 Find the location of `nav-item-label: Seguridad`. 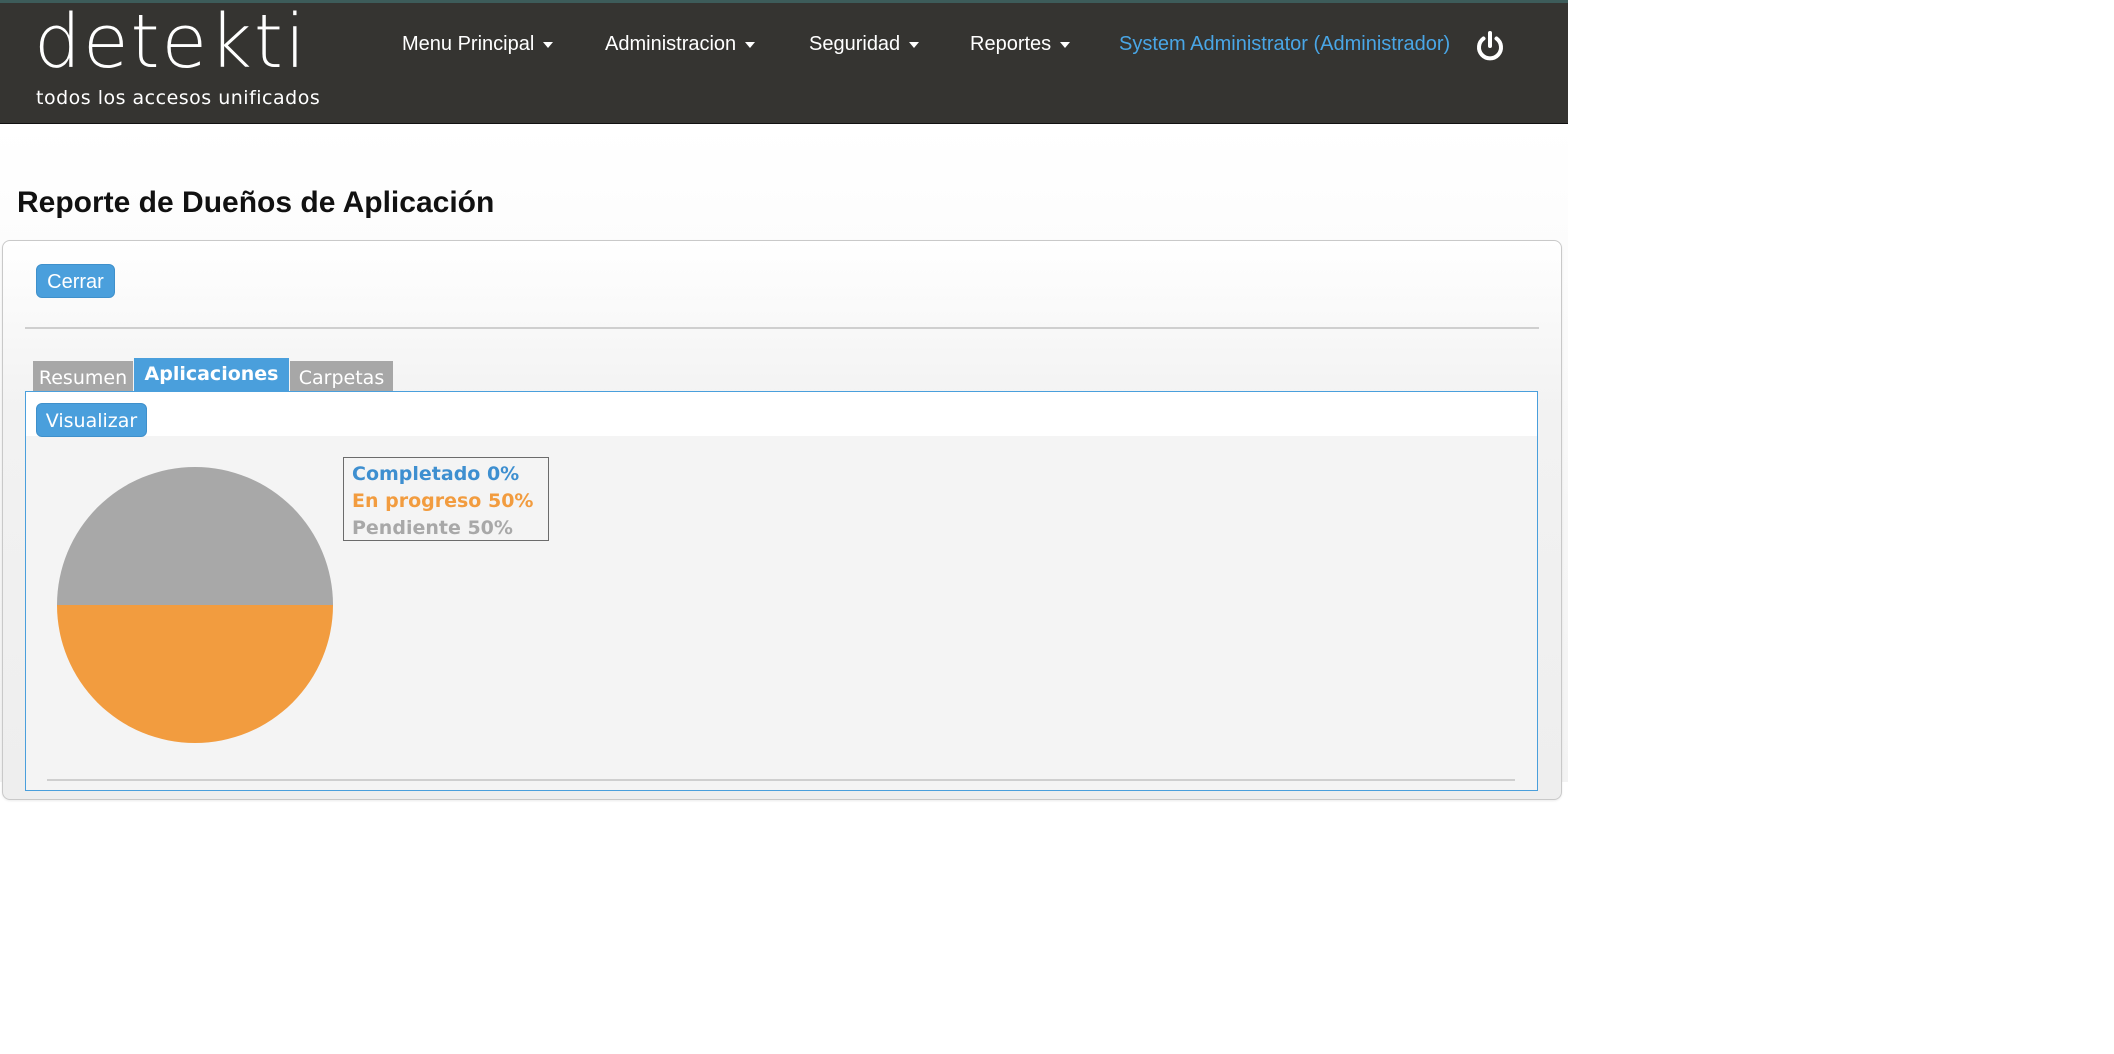

nav-item-label: Seguridad is located at coordinates (855, 44).